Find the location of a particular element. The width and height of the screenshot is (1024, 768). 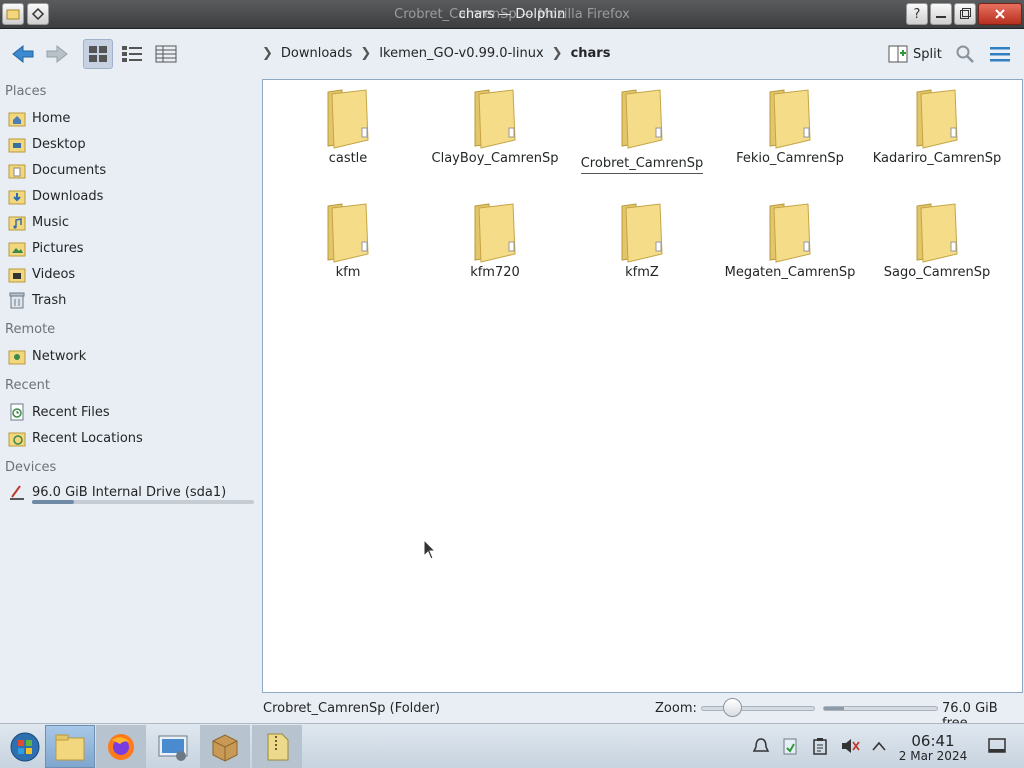

sidebar-item-pictures: Pictures is located at coordinates (129, 248).